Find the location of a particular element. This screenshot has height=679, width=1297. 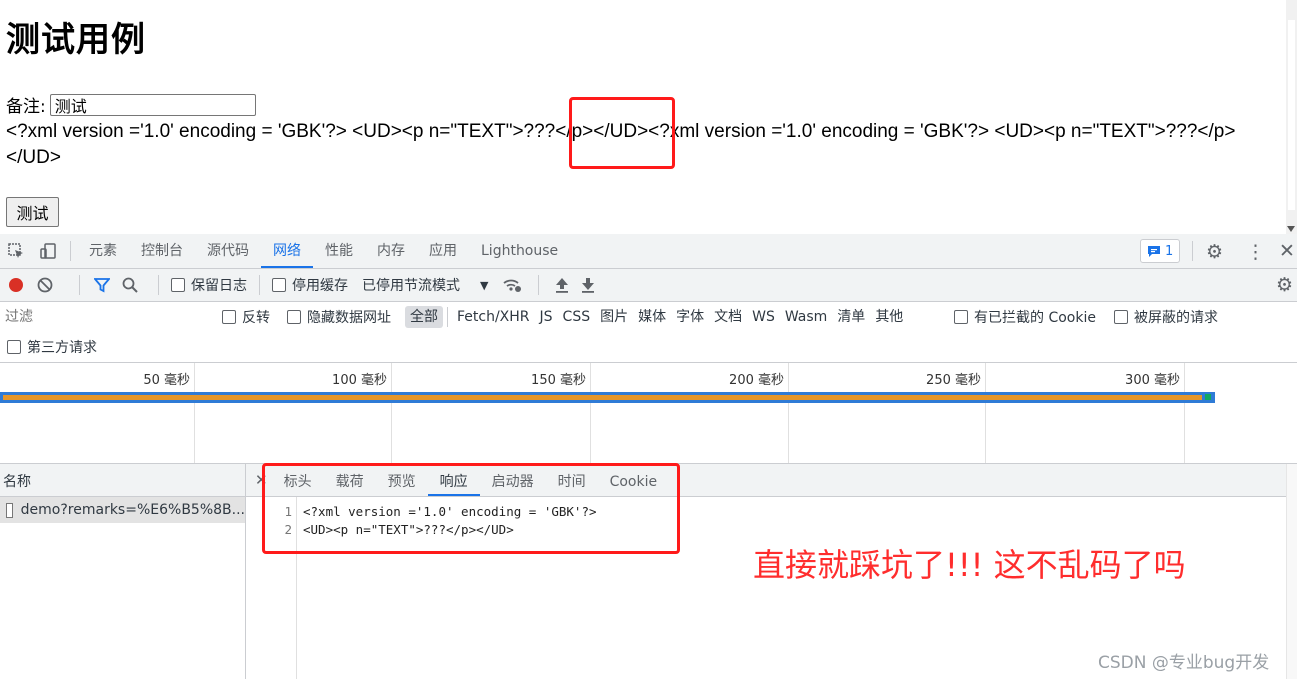

page-scrollbar-thumb is located at coordinates (1291, 115).